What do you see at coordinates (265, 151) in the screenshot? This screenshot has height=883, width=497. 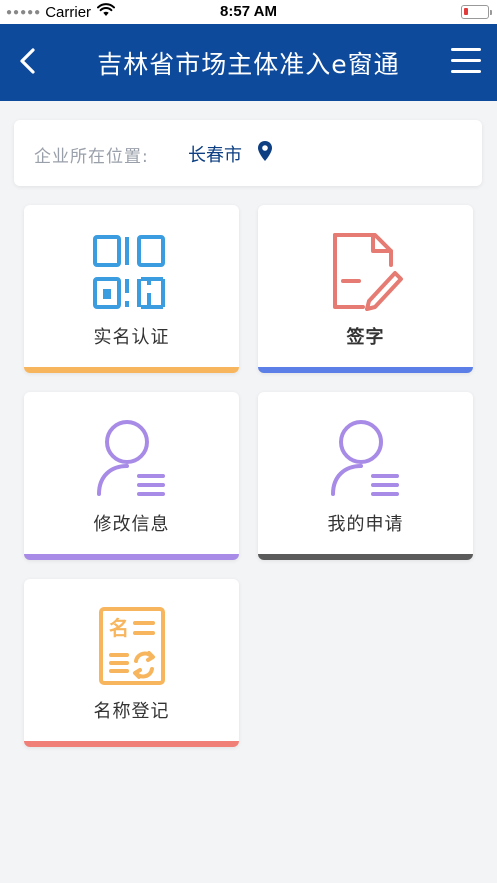 I see `map-pin-icon` at bounding box center [265, 151].